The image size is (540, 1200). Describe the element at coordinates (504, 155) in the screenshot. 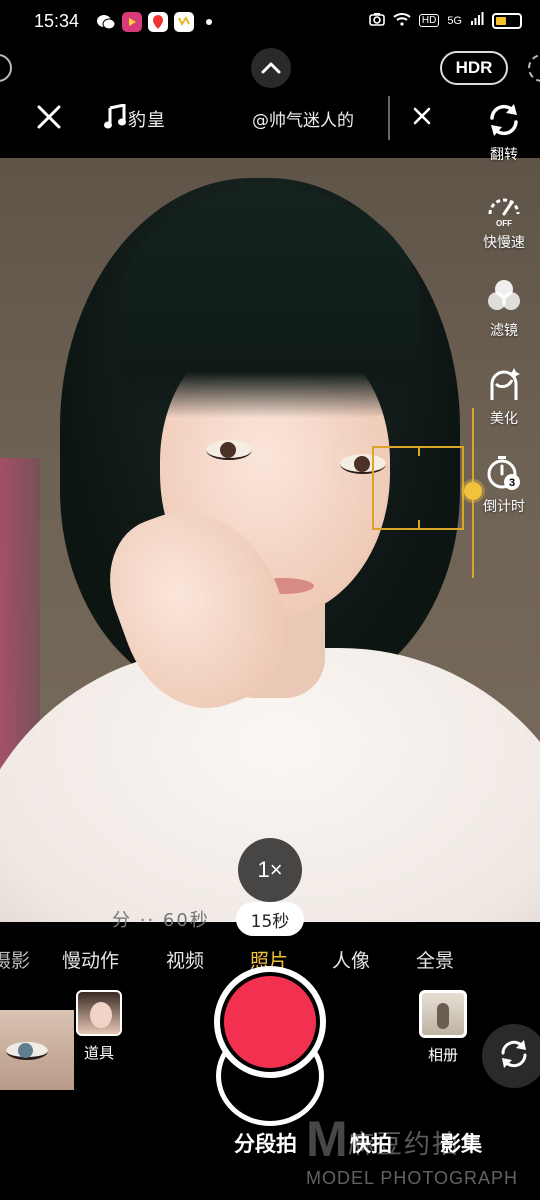

I see `flip-label: 翻转` at that location.